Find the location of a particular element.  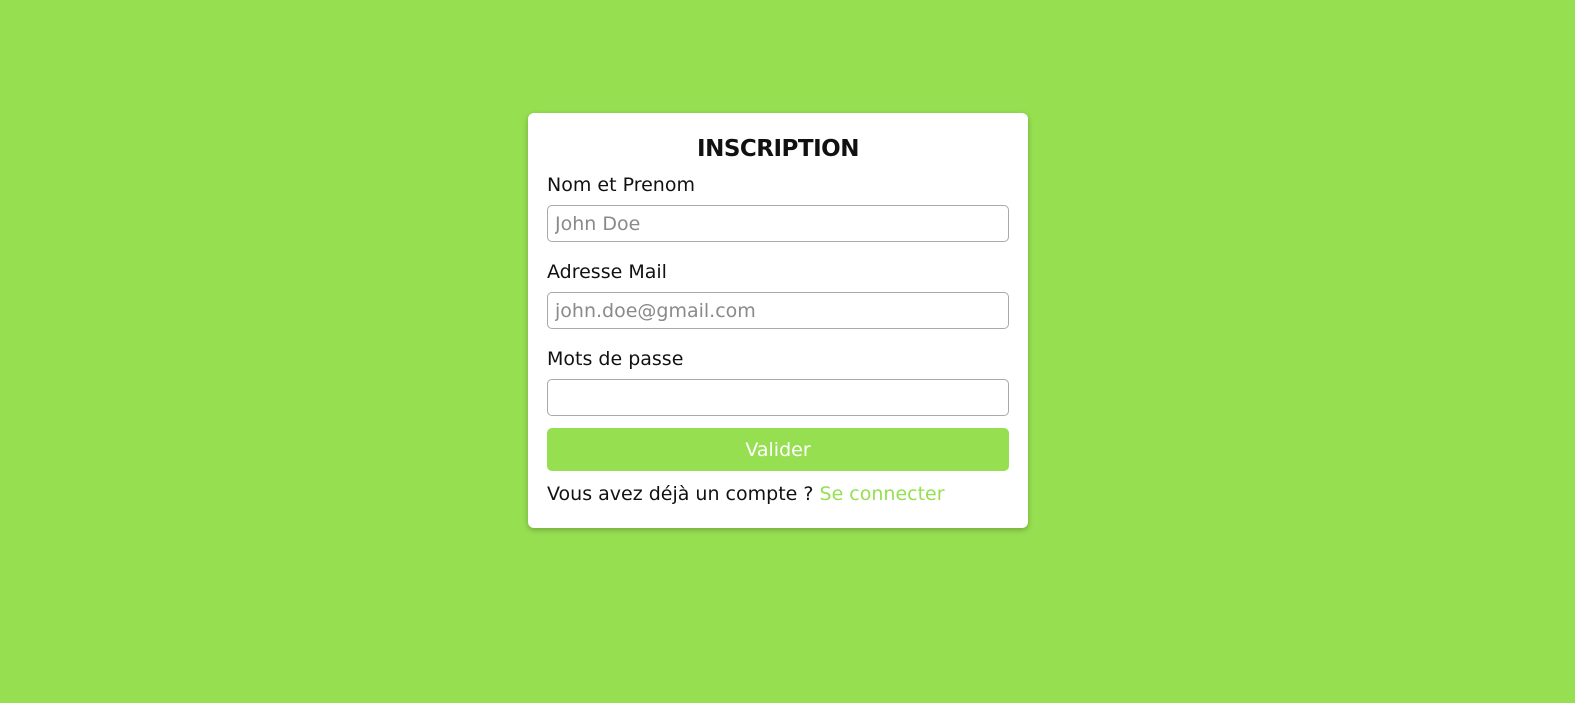

password-label: Mots de passe is located at coordinates (615, 359).